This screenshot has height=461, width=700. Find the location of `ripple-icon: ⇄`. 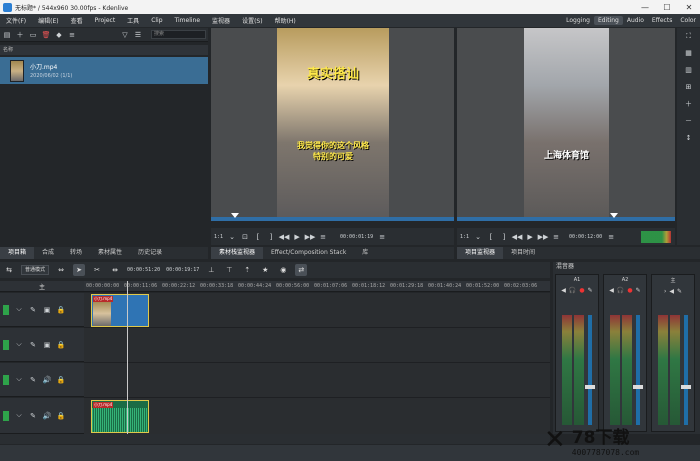

ripple-icon: ⇄ is located at coordinates (301, 270).